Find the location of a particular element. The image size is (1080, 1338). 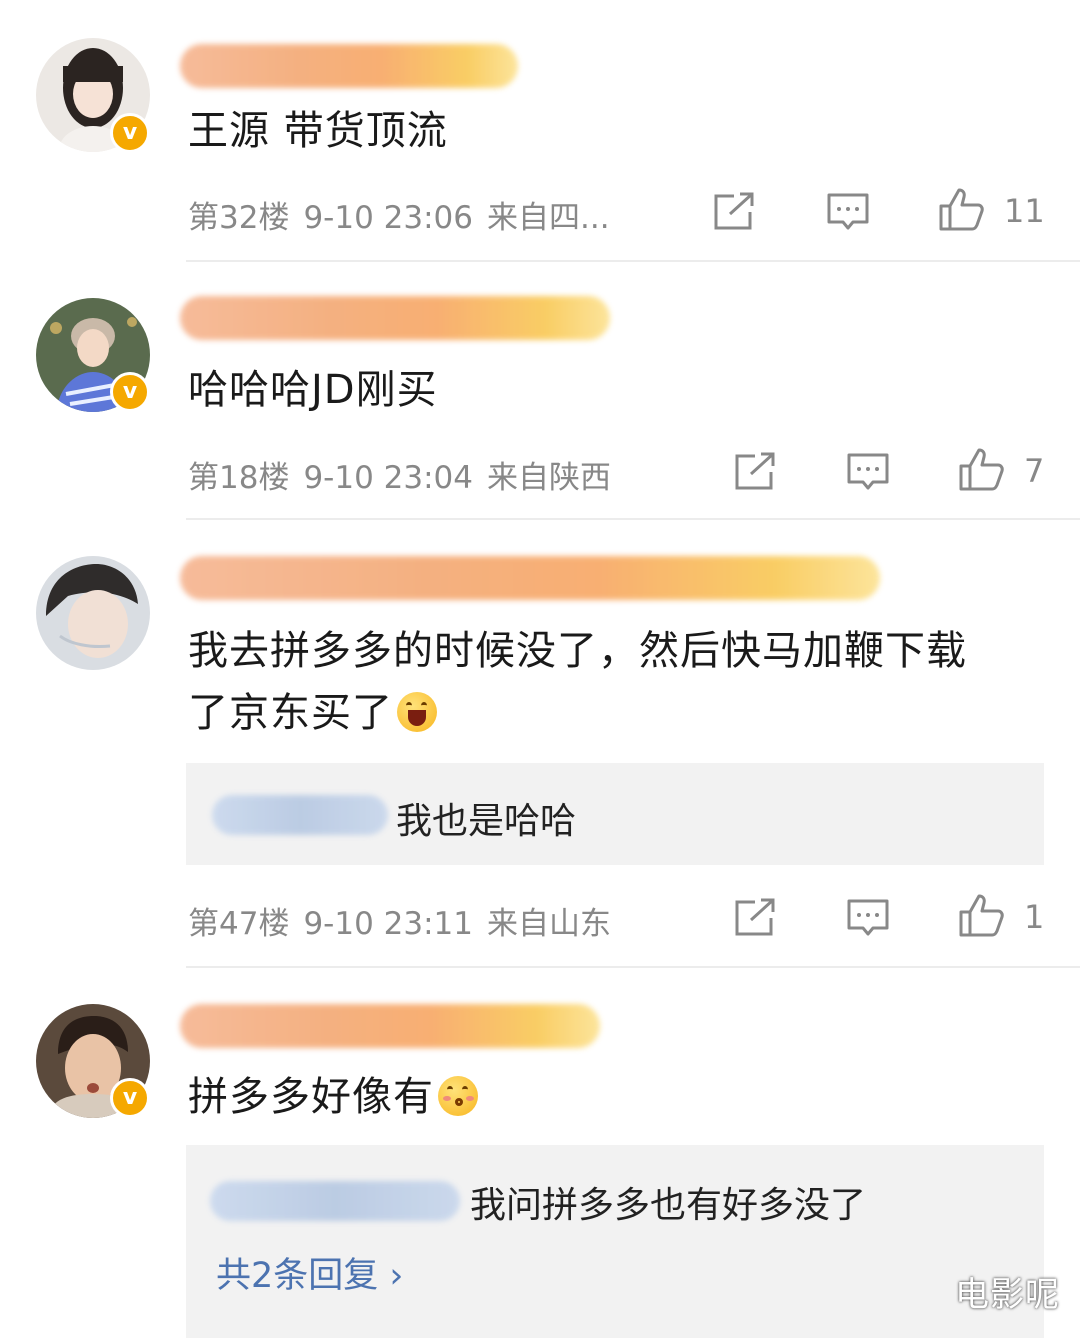

floor-number: 第47楼 is located at coordinates (239, 924).